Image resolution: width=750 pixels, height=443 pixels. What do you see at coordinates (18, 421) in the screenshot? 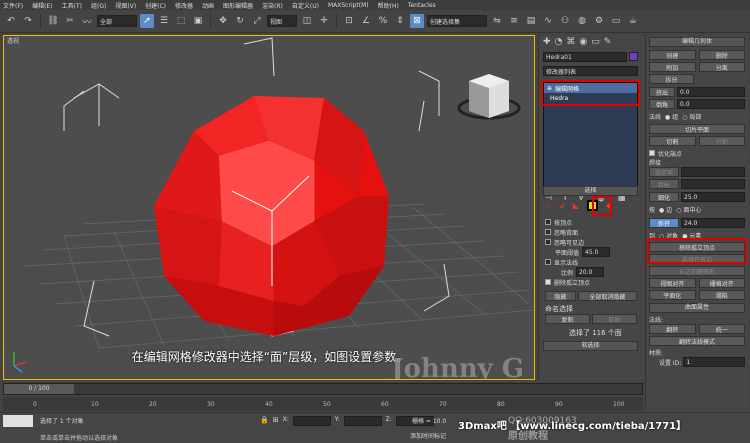
I see `maxscript-listener` at bounding box center [18, 421].